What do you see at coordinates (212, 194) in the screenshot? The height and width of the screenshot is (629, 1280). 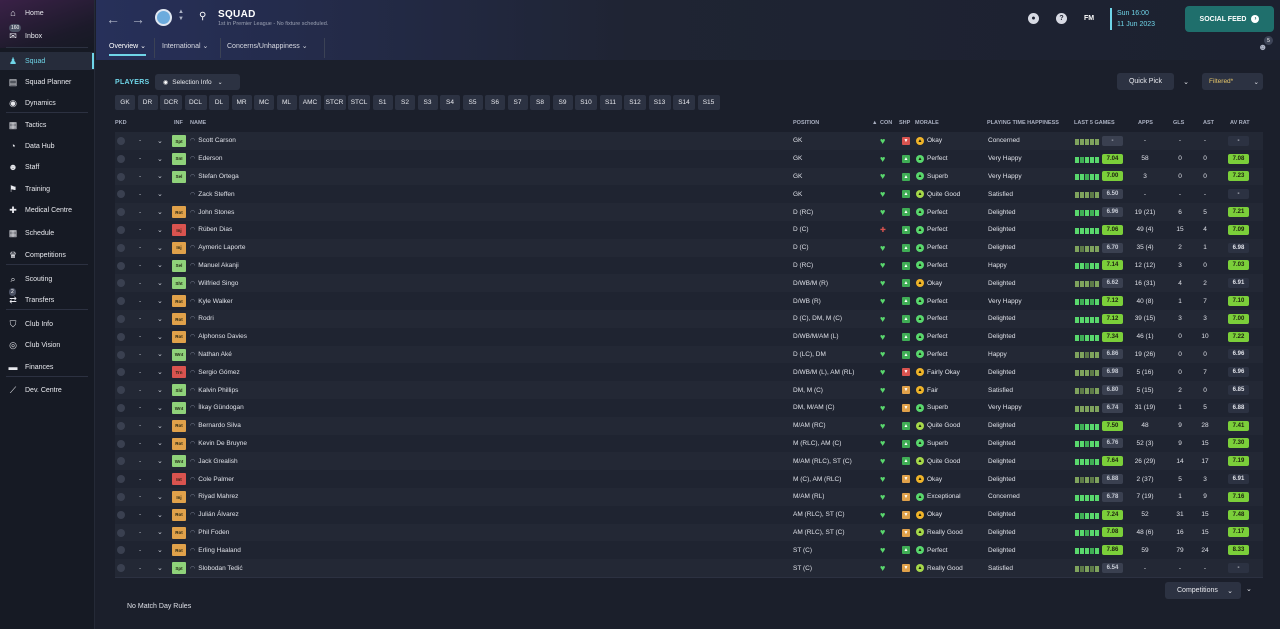 I see `player-name: ◠ Zack Steffen` at bounding box center [212, 194].